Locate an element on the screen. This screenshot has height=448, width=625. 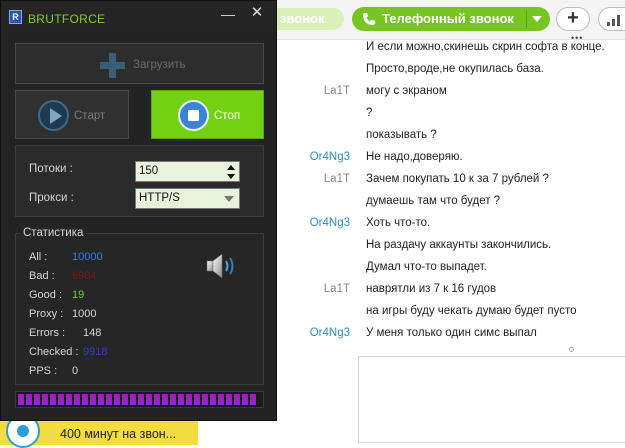
stat-label: Proxy : is located at coordinates (46, 314).